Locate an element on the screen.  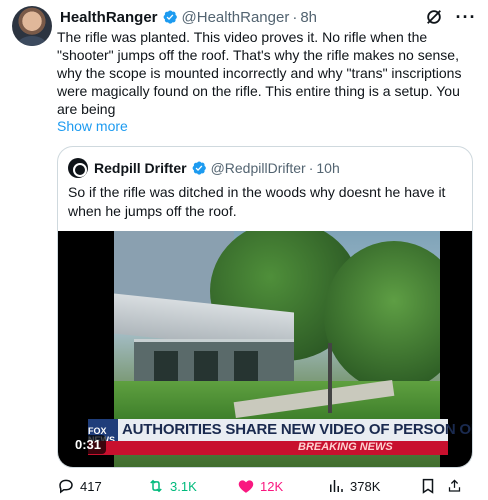
more-icon: ··· is located at coordinates (466, 17).